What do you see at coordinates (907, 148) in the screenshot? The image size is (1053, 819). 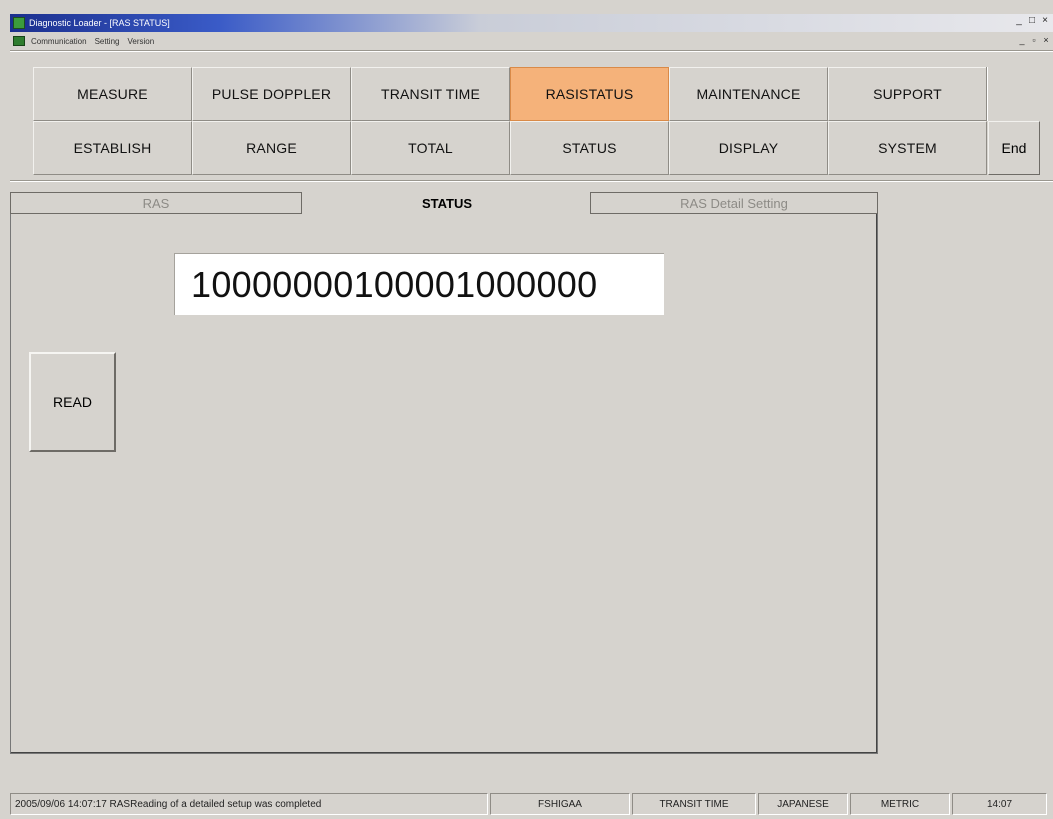 I see `nav-system-button: SYSTEM` at bounding box center [907, 148].